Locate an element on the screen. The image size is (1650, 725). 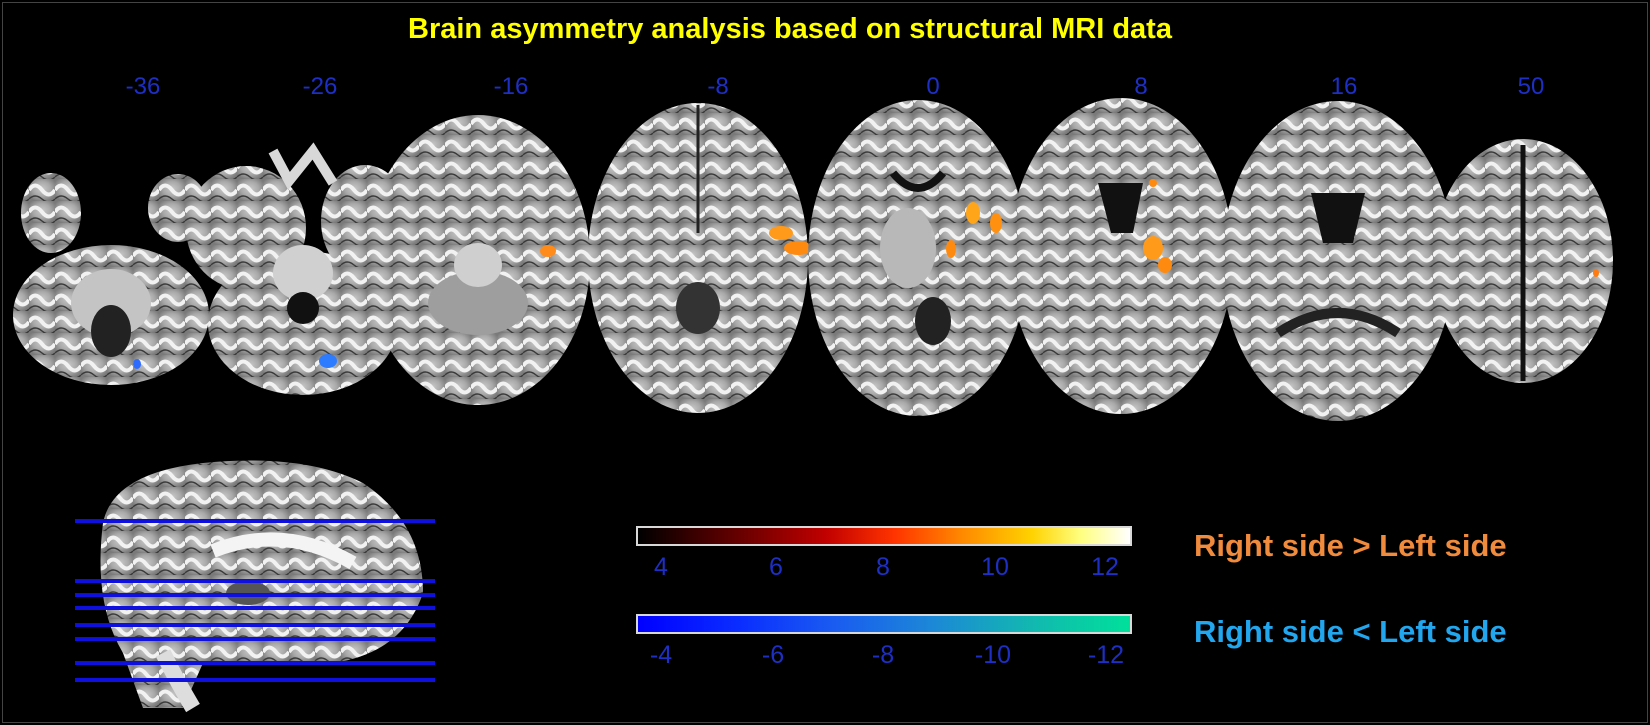
colorbar-positive-tick: 12 is located at coordinates (1105, 567).